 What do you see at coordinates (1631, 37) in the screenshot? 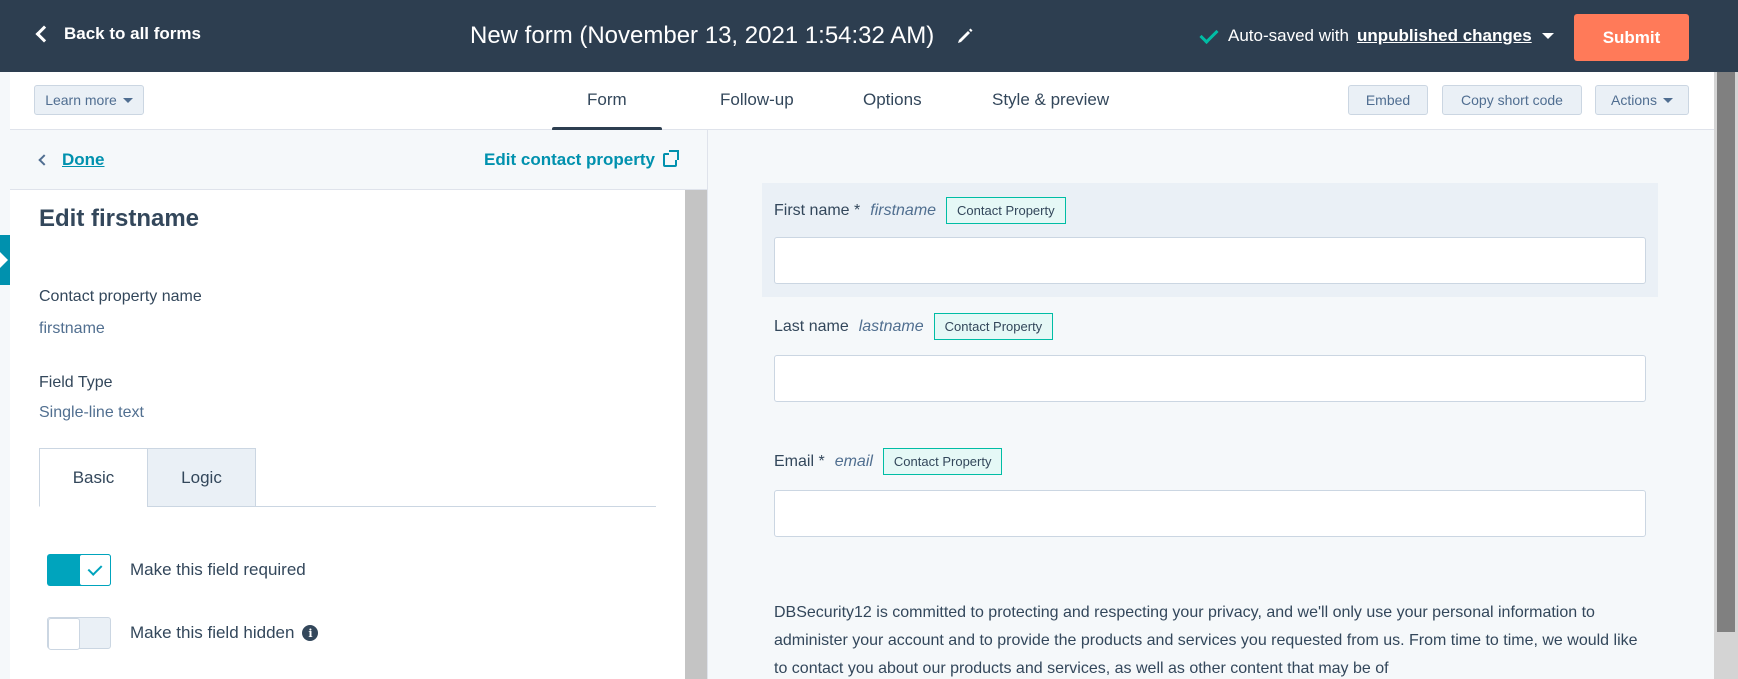
I see `submit-button: Submit` at bounding box center [1631, 37].